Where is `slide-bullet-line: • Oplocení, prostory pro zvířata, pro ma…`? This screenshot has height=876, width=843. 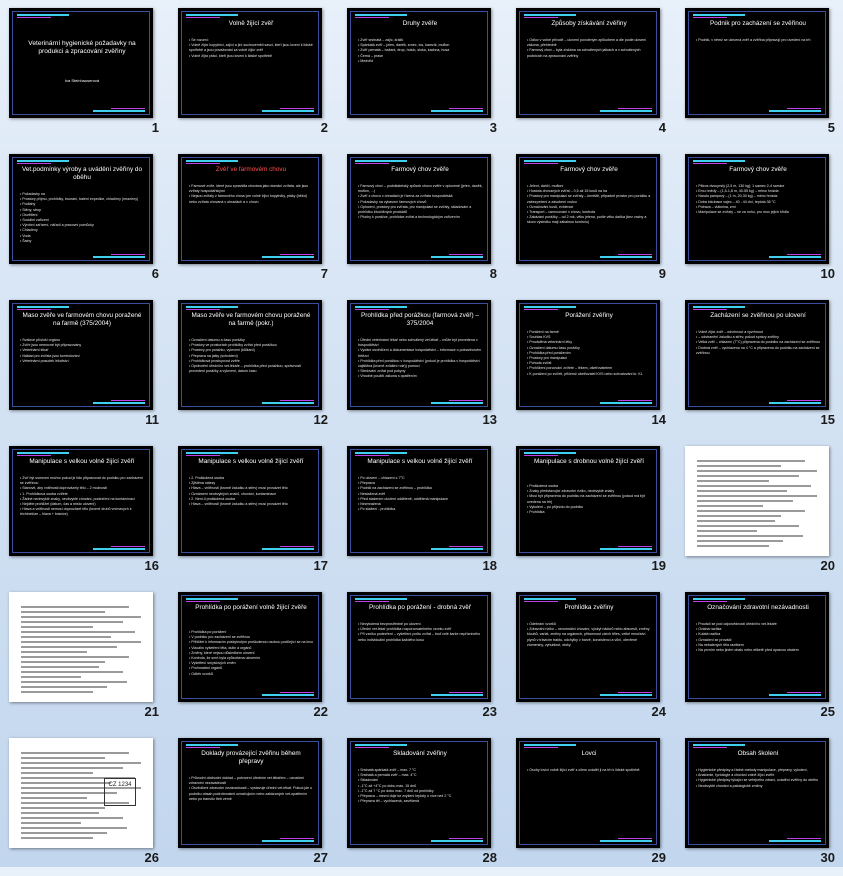 slide-bullet-line: • Oplocení, prostory pro zvířata, pro ma… is located at coordinates (415, 209).